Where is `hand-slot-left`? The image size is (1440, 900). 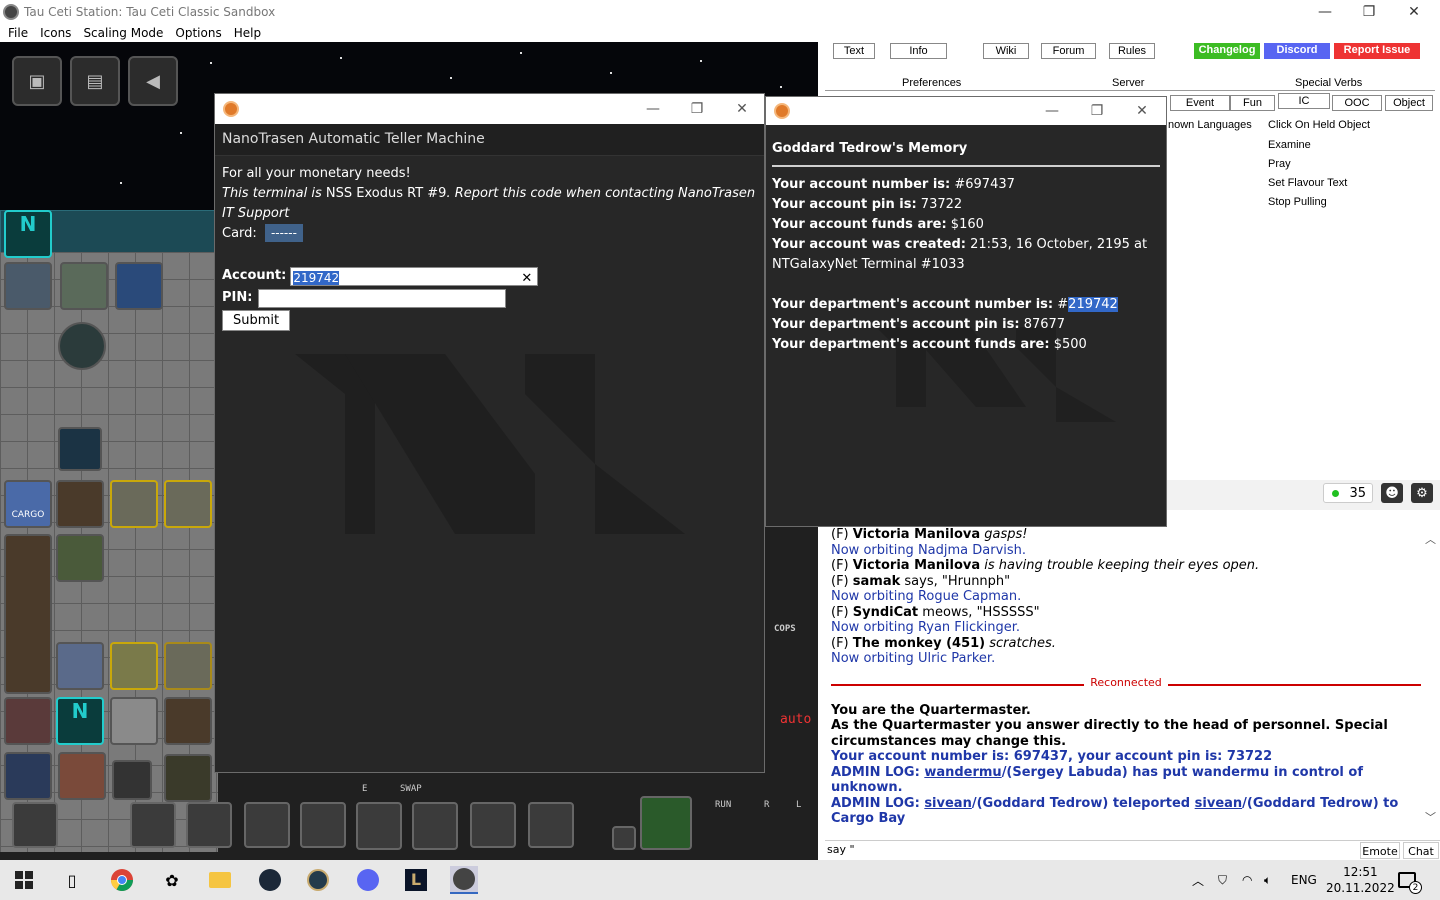
hand-slot-left is located at coordinates (435, 826).